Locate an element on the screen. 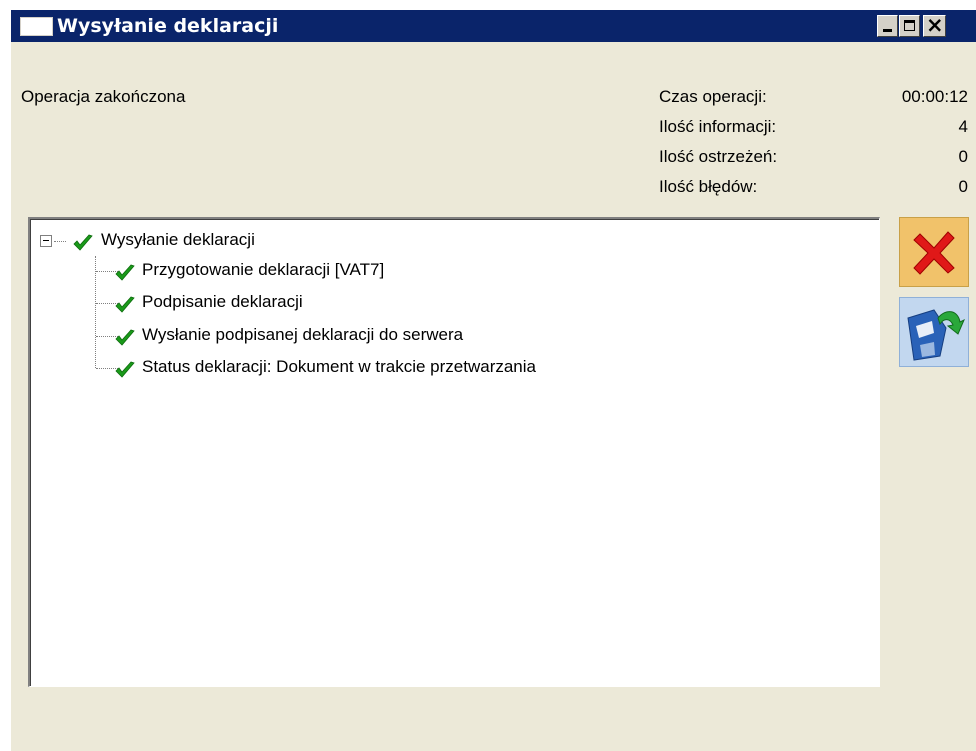 This screenshot has height=751, width=976. window-title: Wysyłanie deklaracji is located at coordinates (168, 26).